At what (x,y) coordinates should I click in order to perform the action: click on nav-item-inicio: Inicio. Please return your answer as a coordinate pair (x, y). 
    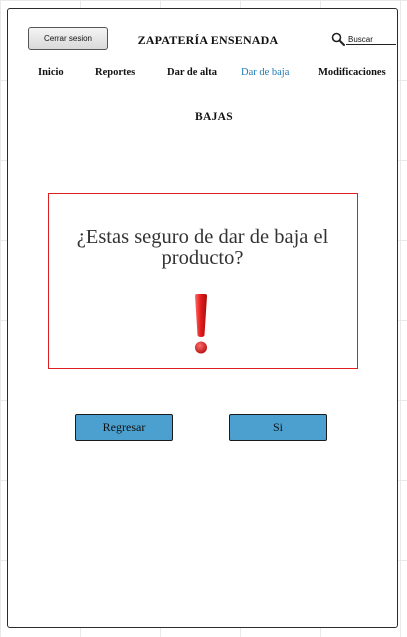
    Looking at the image, I should click on (51, 72).